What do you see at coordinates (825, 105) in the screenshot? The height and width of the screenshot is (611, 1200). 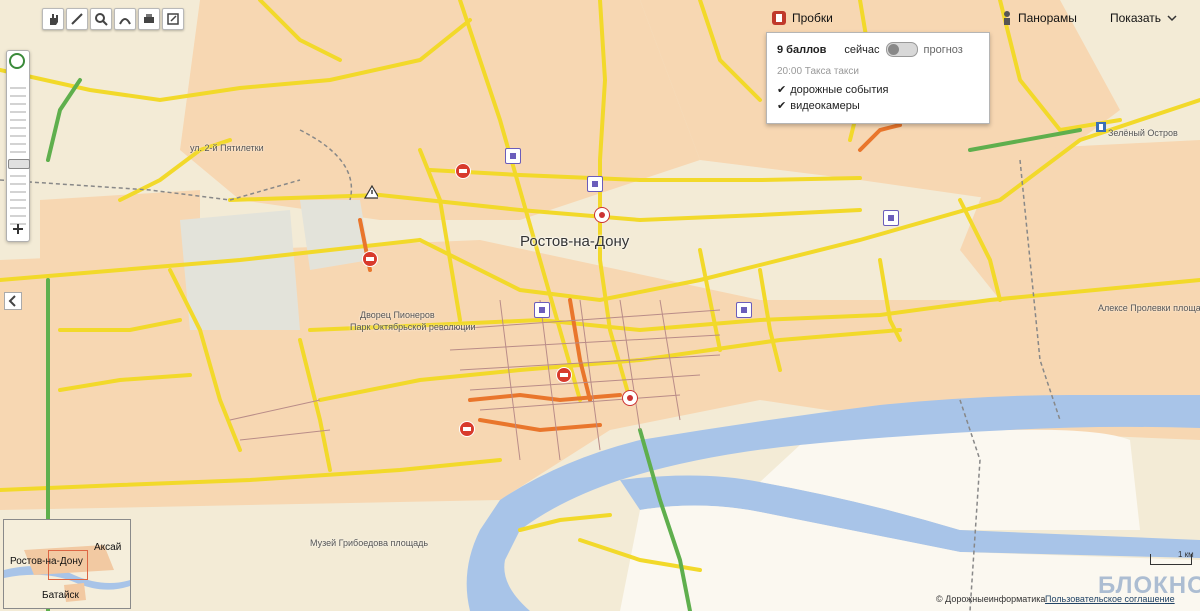 I see `traffic-cameras-label: видеокамеры` at bounding box center [825, 105].